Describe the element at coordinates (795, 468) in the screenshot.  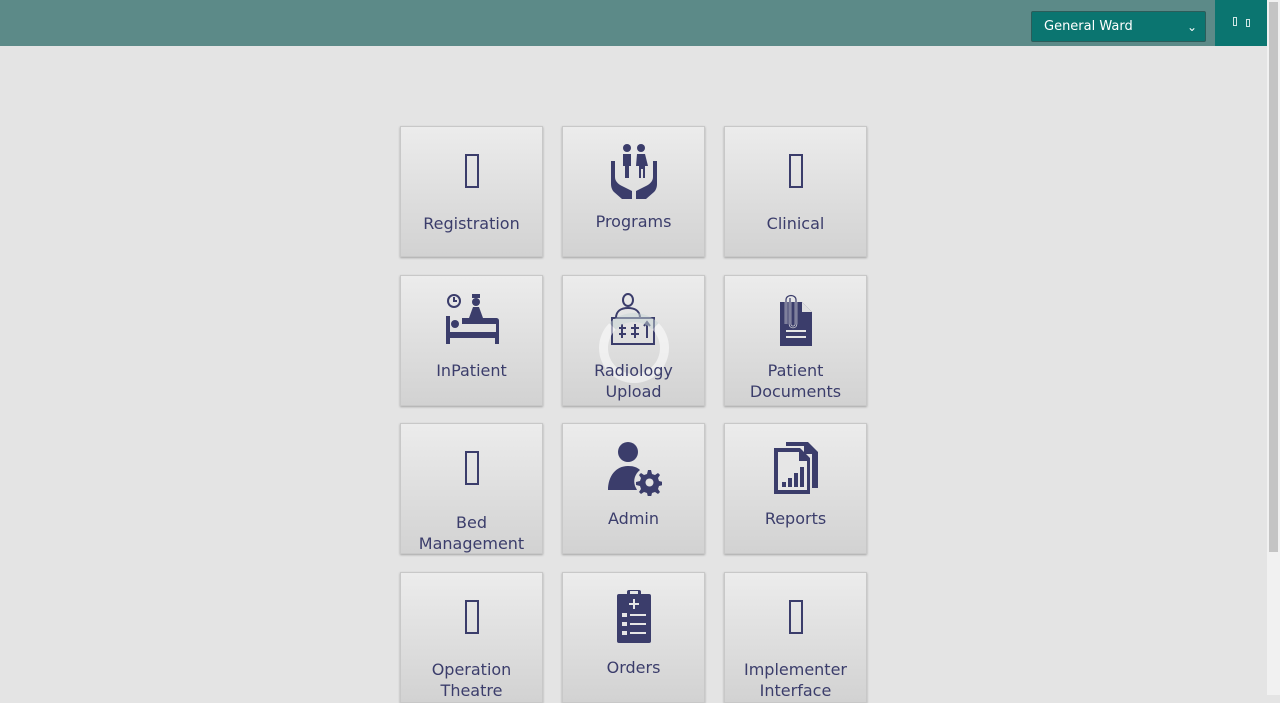
I see `report-chart-icon` at that location.